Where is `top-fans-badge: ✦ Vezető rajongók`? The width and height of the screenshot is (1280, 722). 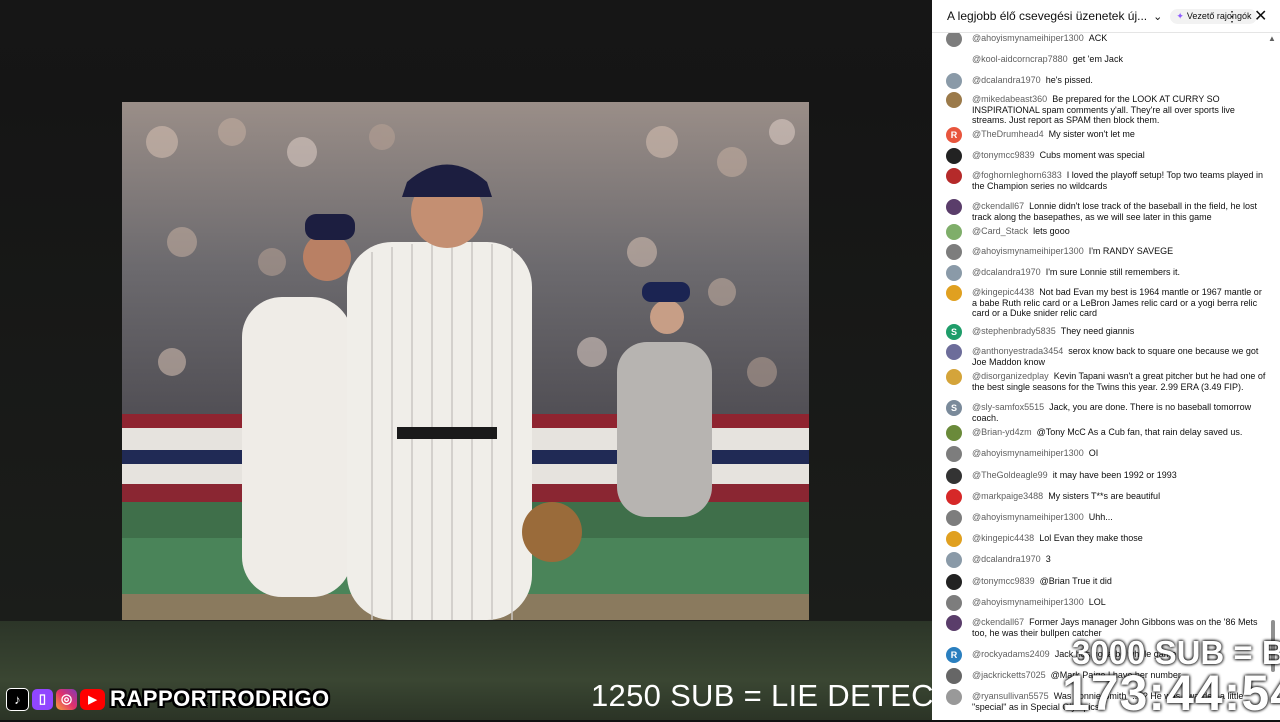
top-fans-badge: ✦ Vezető rajongók is located at coordinates (1214, 16).